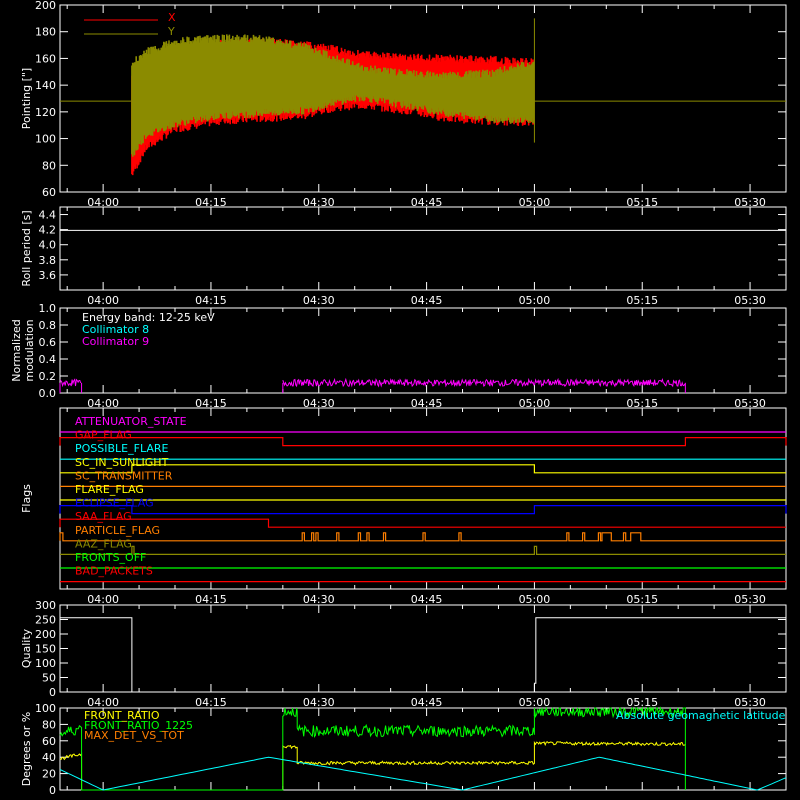 The image size is (800, 800). What do you see at coordinates (45, 620) in the screenshot?
I see `y-tick-label: 250` at bounding box center [45, 620].